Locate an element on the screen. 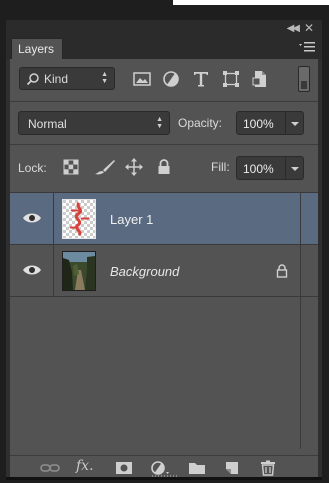  fill-input: 100% is located at coordinates (261, 168).